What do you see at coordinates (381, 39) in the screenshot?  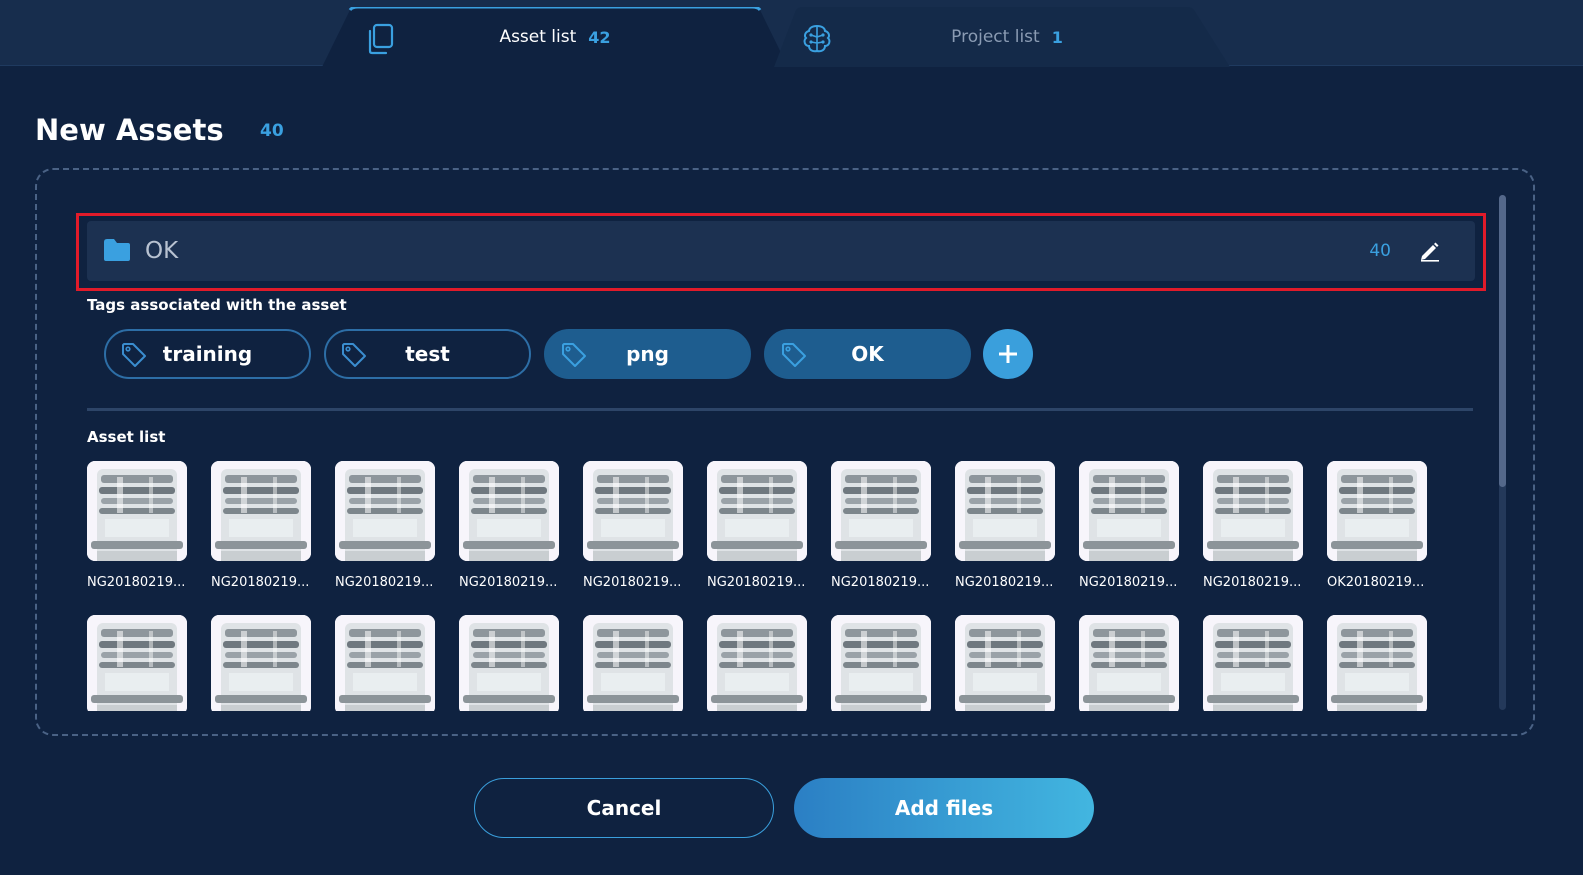 I see `copy-icon` at bounding box center [381, 39].